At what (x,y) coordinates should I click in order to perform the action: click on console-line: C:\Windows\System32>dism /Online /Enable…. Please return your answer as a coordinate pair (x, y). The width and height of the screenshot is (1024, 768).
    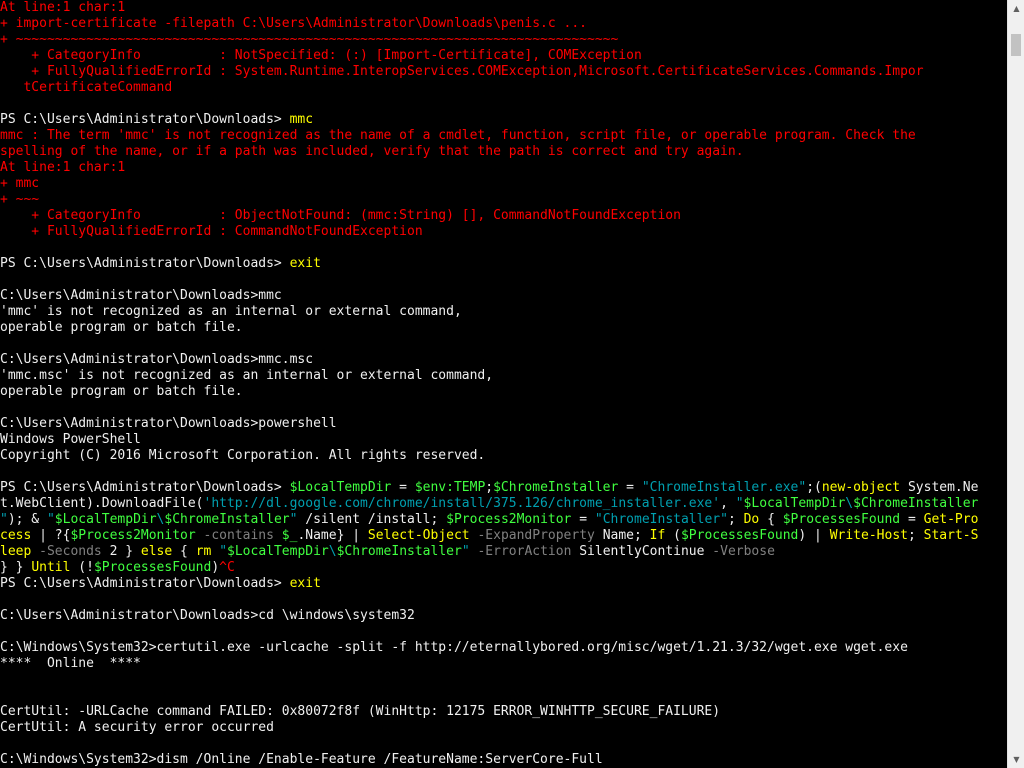
    Looking at the image, I should click on (503, 760).